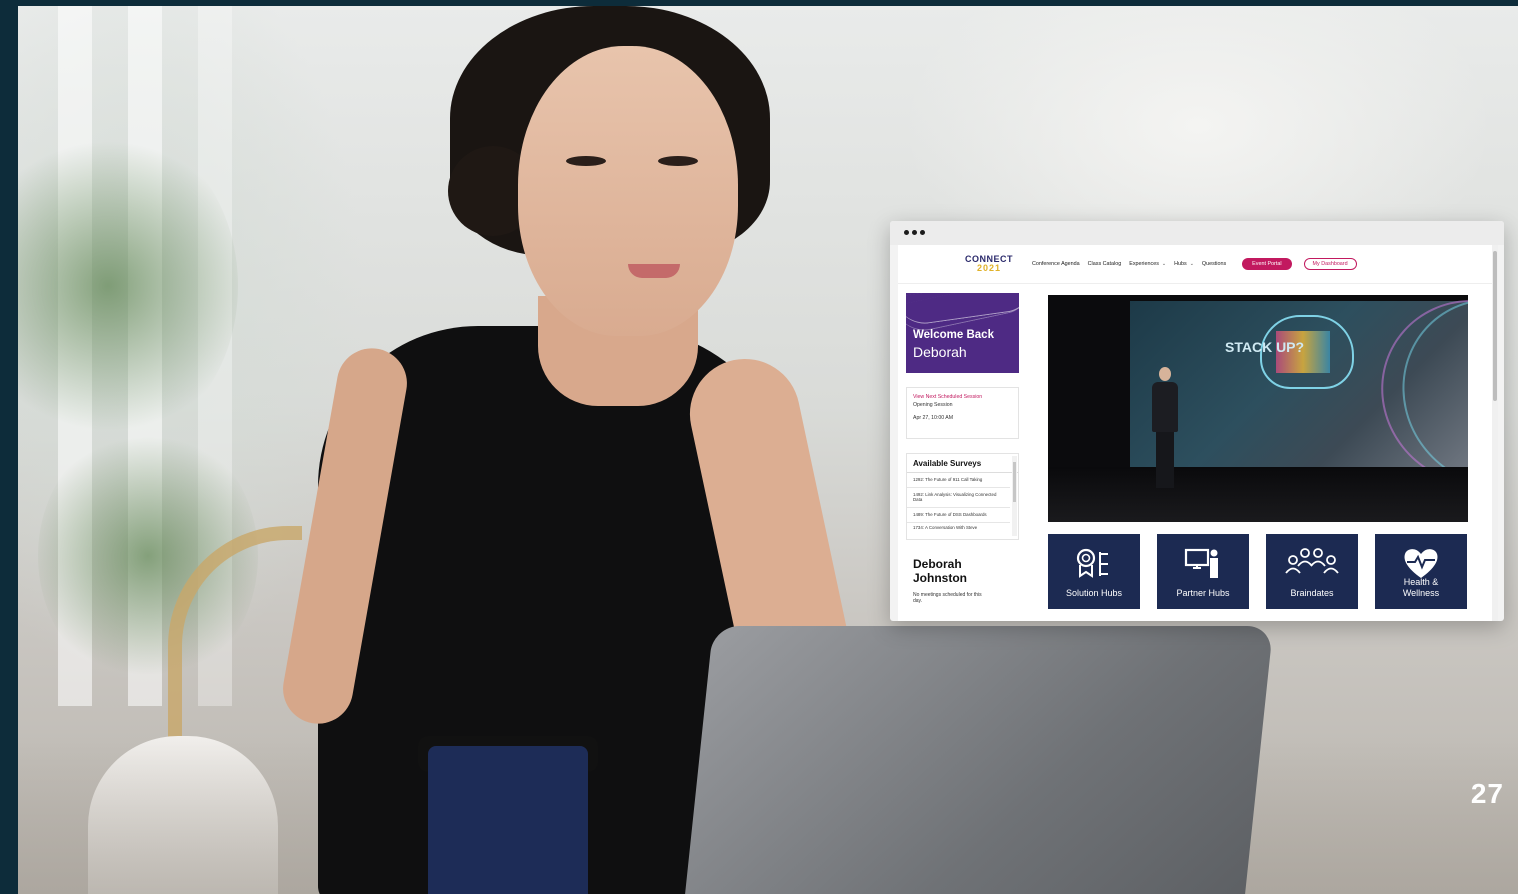 The height and width of the screenshot is (894, 1518). I want to click on schedule-note: No meetings scheduled for this day., so click(947, 598).